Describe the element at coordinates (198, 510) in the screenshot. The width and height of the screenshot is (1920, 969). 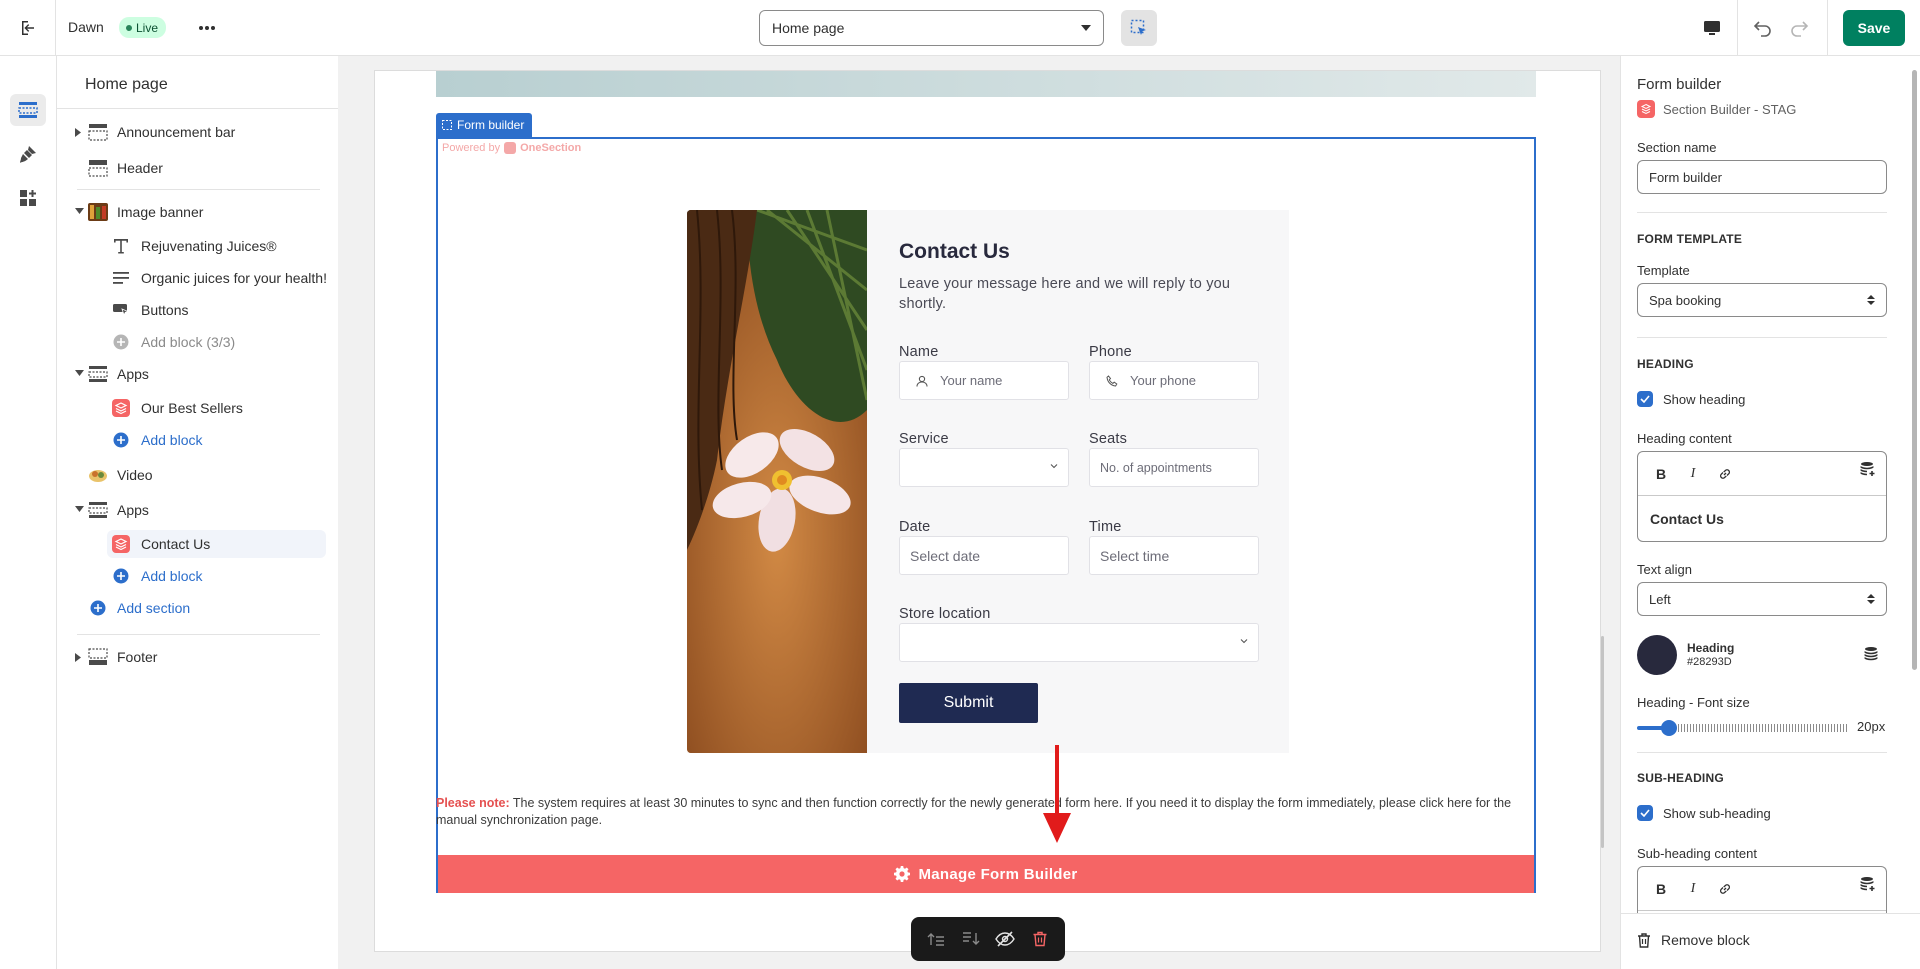
I see `sidebar-item-apps-2: Apps` at that location.